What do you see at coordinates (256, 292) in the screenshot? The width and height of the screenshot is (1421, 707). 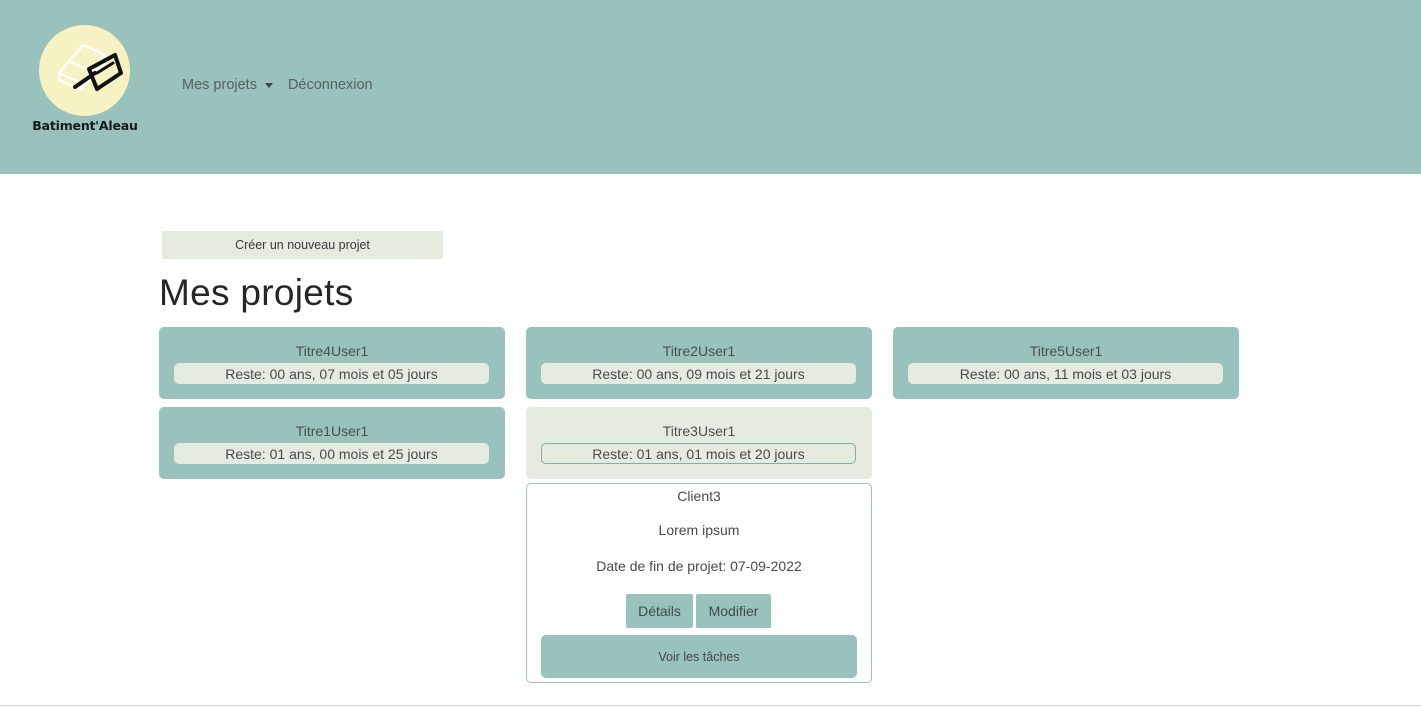 I see `page-title: Mes projets` at bounding box center [256, 292].